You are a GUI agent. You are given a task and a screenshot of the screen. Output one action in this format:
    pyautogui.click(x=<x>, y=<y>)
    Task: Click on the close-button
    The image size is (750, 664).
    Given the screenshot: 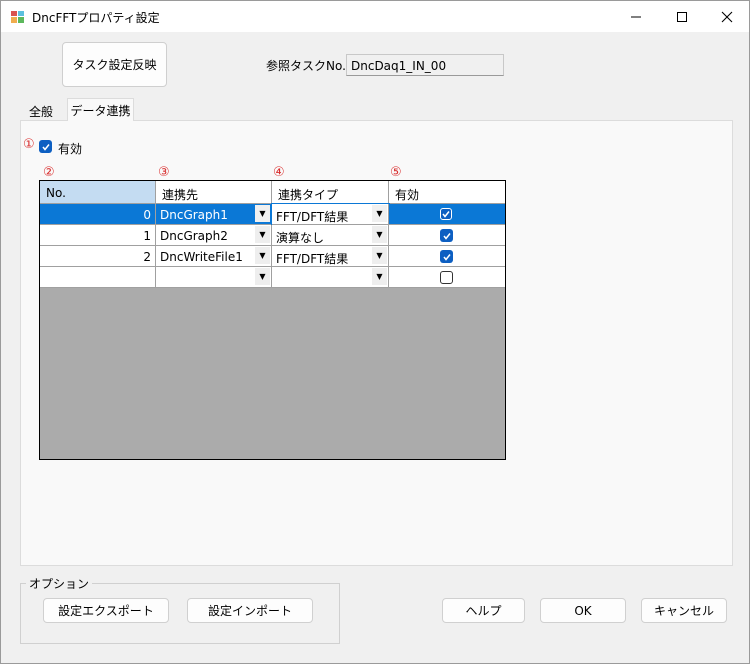 What is the action you would take?
    pyautogui.click(x=727, y=16)
    